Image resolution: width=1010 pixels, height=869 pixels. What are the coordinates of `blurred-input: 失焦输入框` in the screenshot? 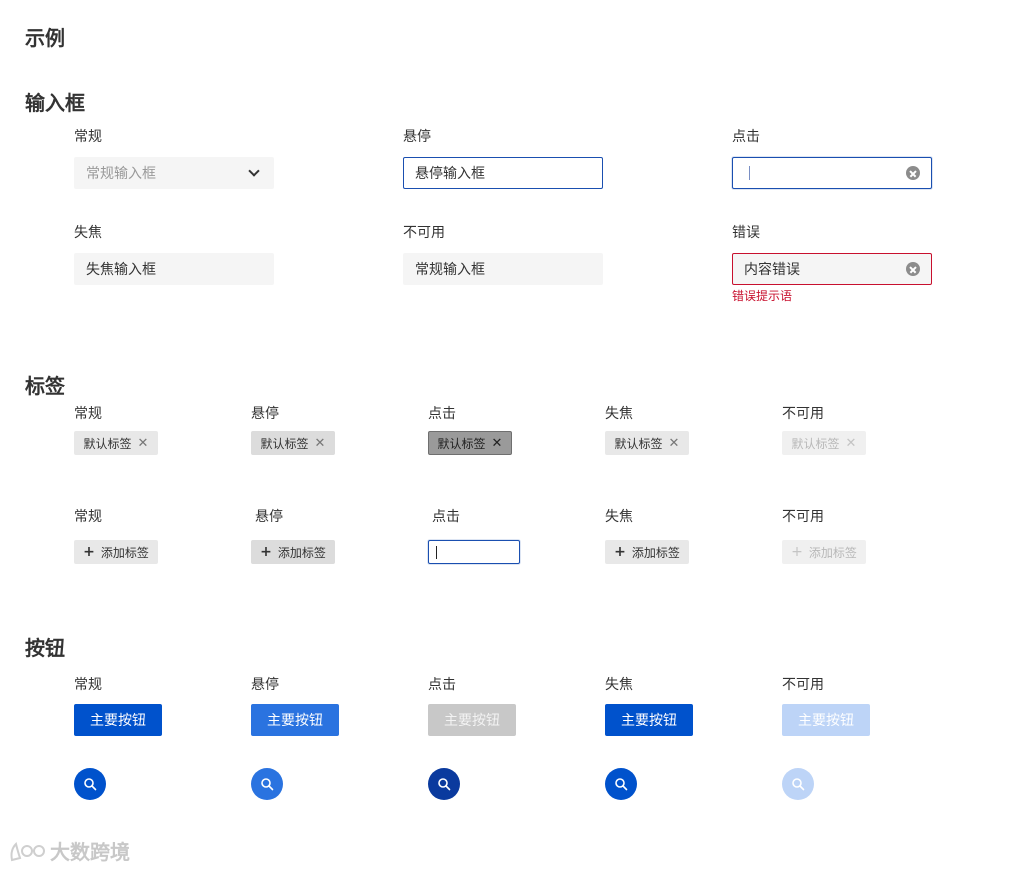 It's located at (174, 269).